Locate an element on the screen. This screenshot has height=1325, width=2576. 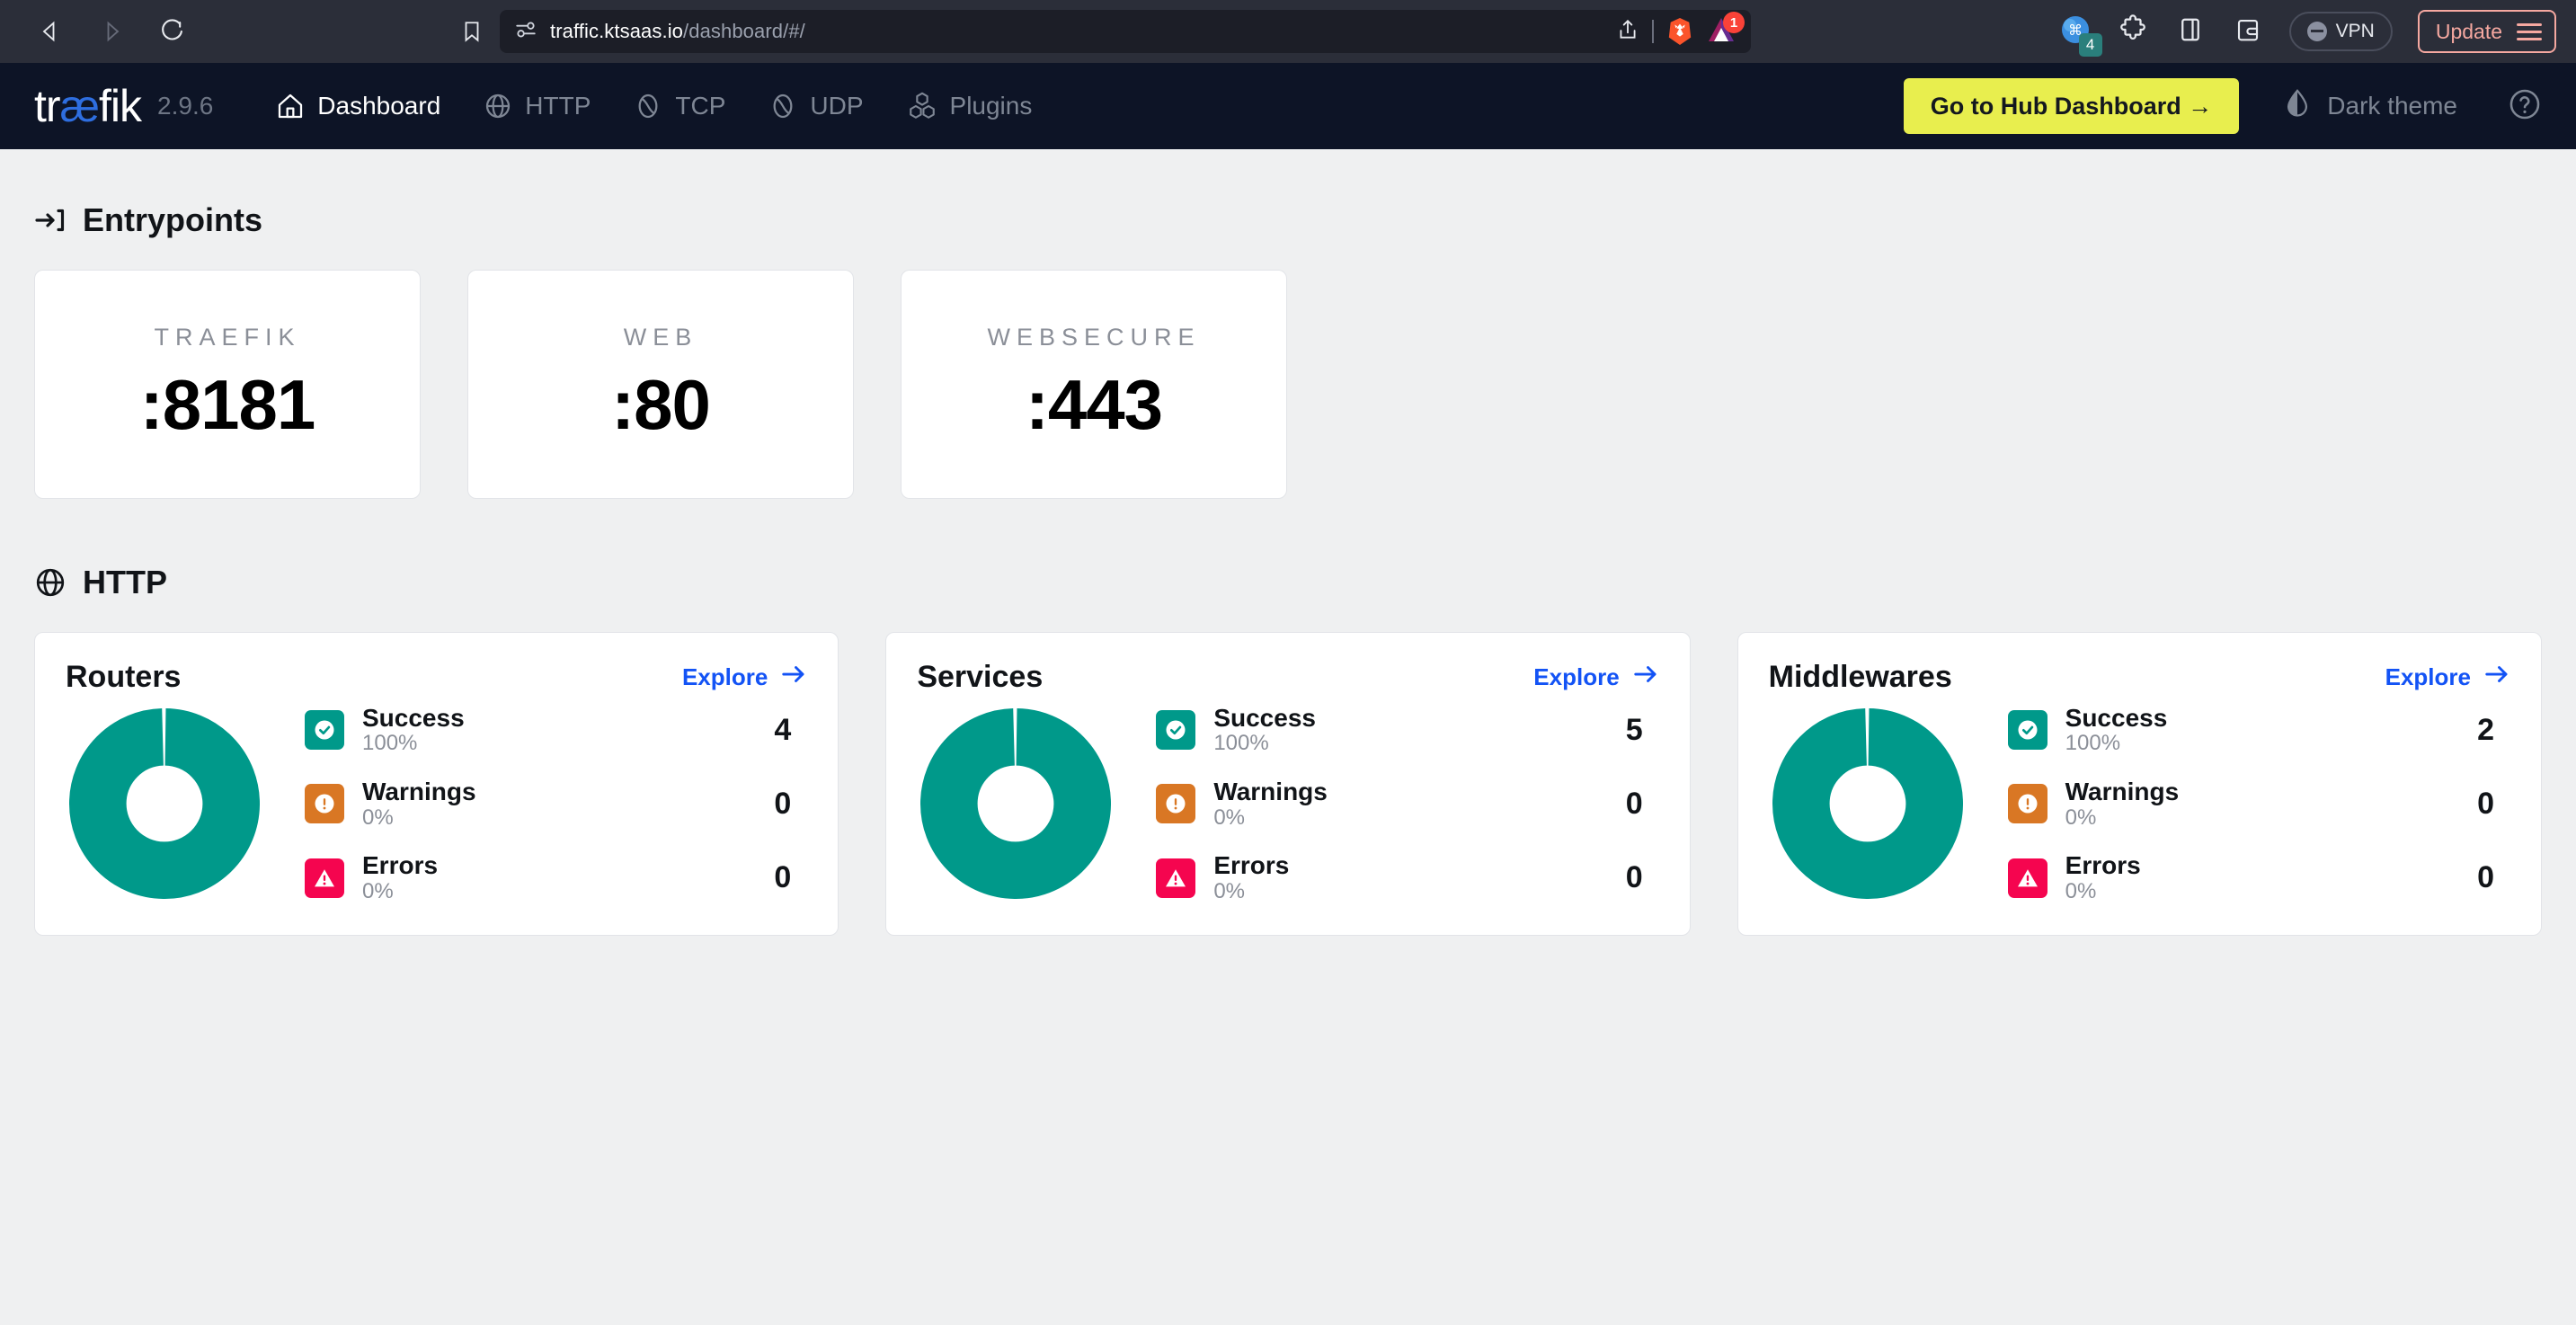
brave-lion-icon is located at coordinates (1679, 32).